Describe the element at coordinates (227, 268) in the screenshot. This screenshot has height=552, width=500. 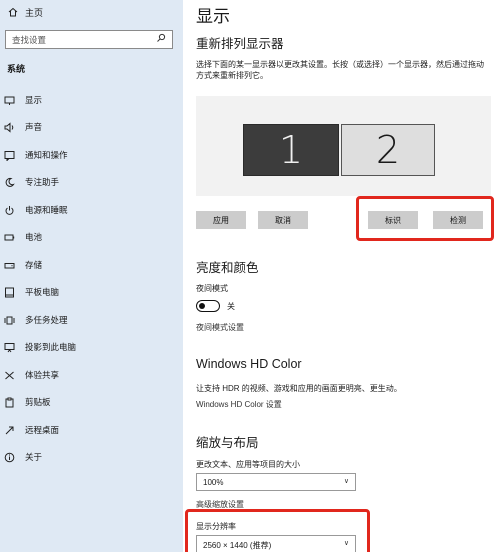
I see `brightness-heading: 亮度和颜色` at that location.